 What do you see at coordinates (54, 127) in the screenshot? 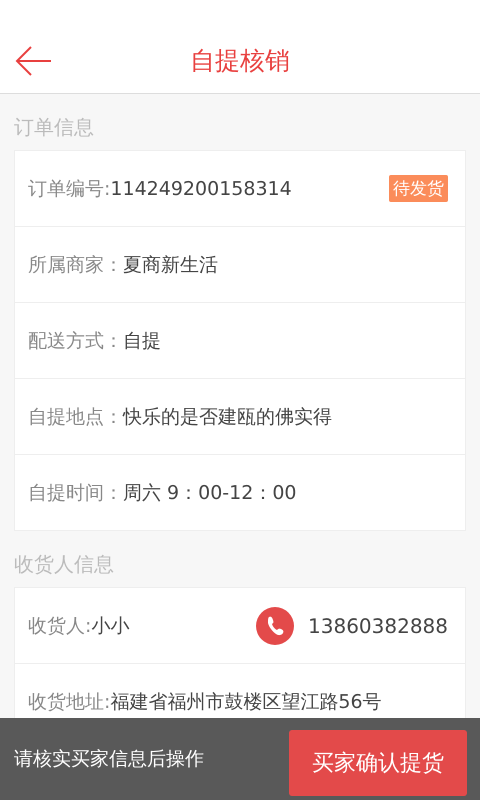
I see `section-title: 订单信息` at bounding box center [54, 127].